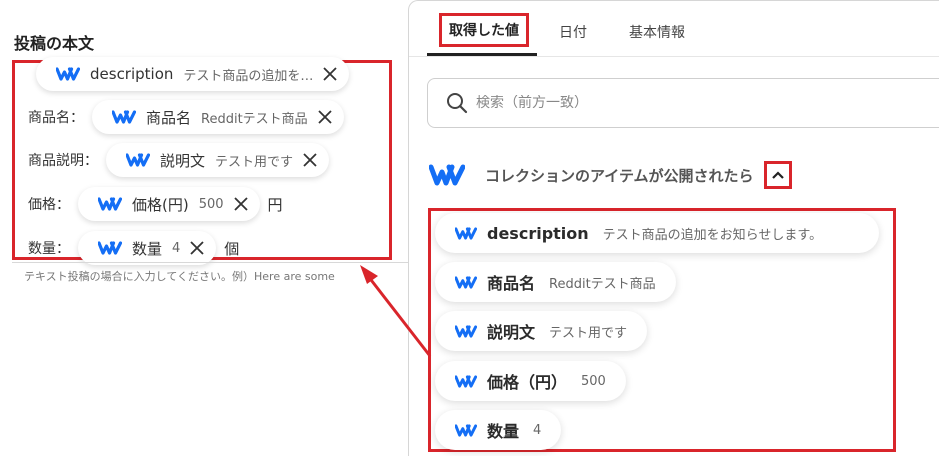 This screenshot has width=939, height=456. I want to click on tab-bar: 取得した値 日付 基本情報, so click(674, 29).